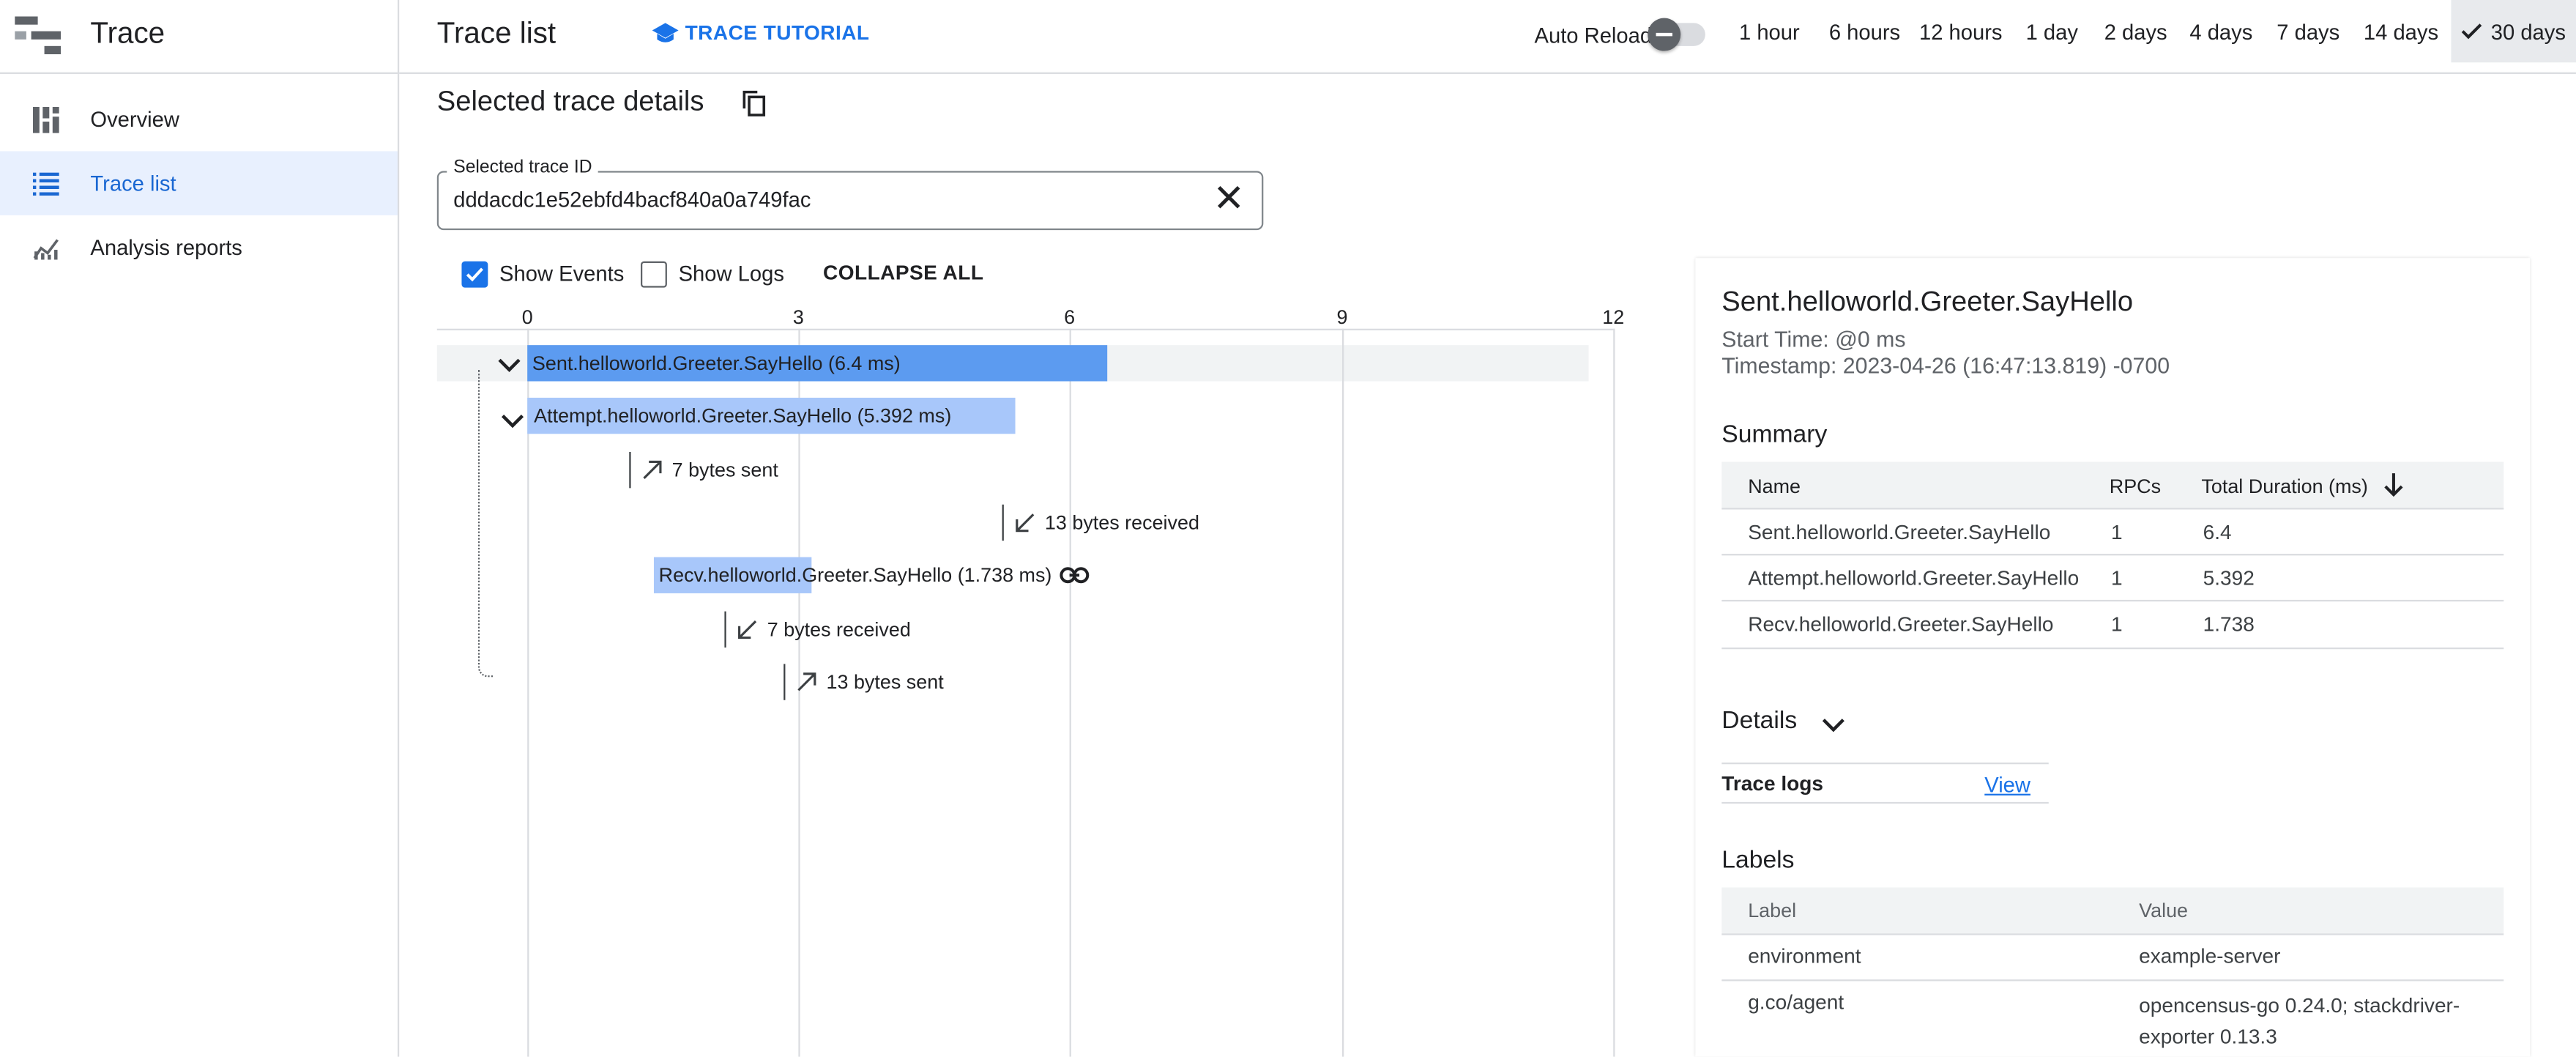 This screenshot has width=2576, height=1057. Describe the element at coordinates (1864, 31) in the screenshot. I see `range-6-hours: 6 hours` at that location.